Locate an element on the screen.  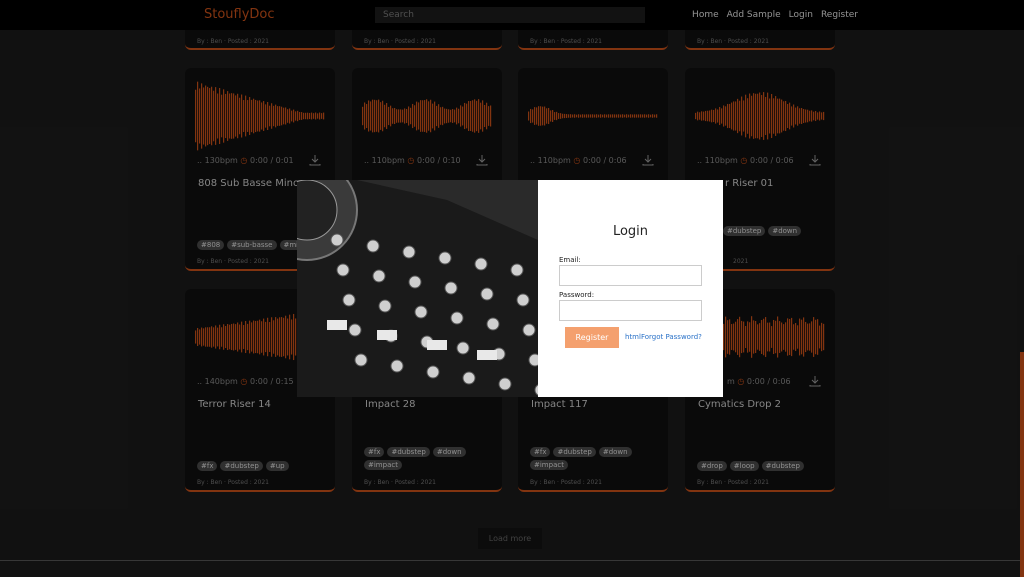
register-button: Register is located at coordinates (592, 337).